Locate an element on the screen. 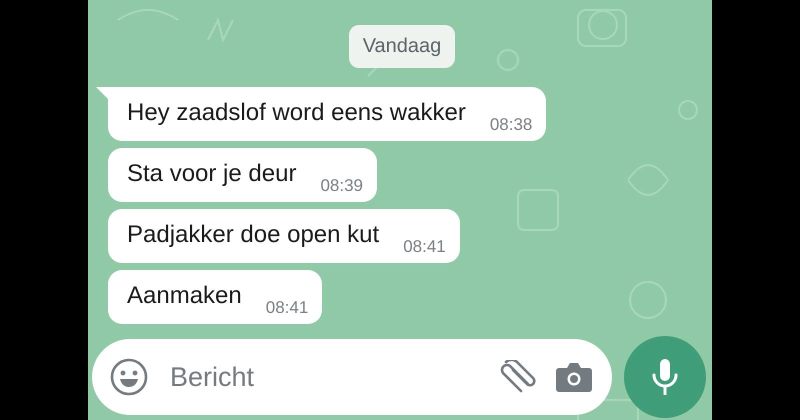  message-field: Bericht is located at coordinates (352, 377).